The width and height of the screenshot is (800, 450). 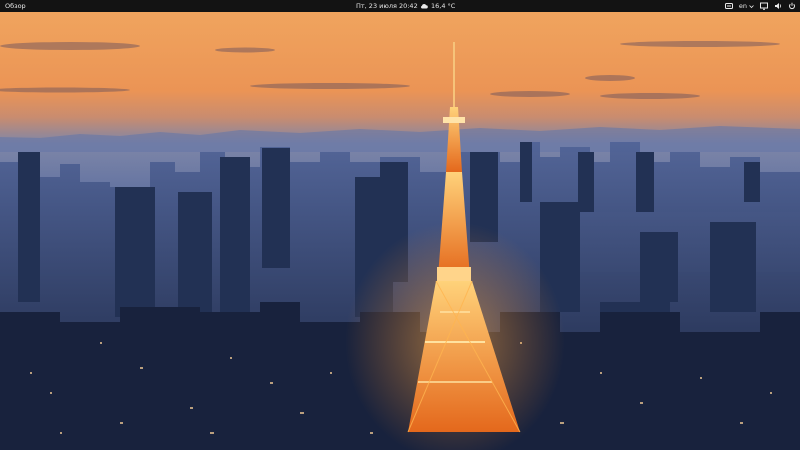 What do you see at coordinates (764, 6) in the screenshot?
I see `screen-icon` at bounding box center [764, 6].